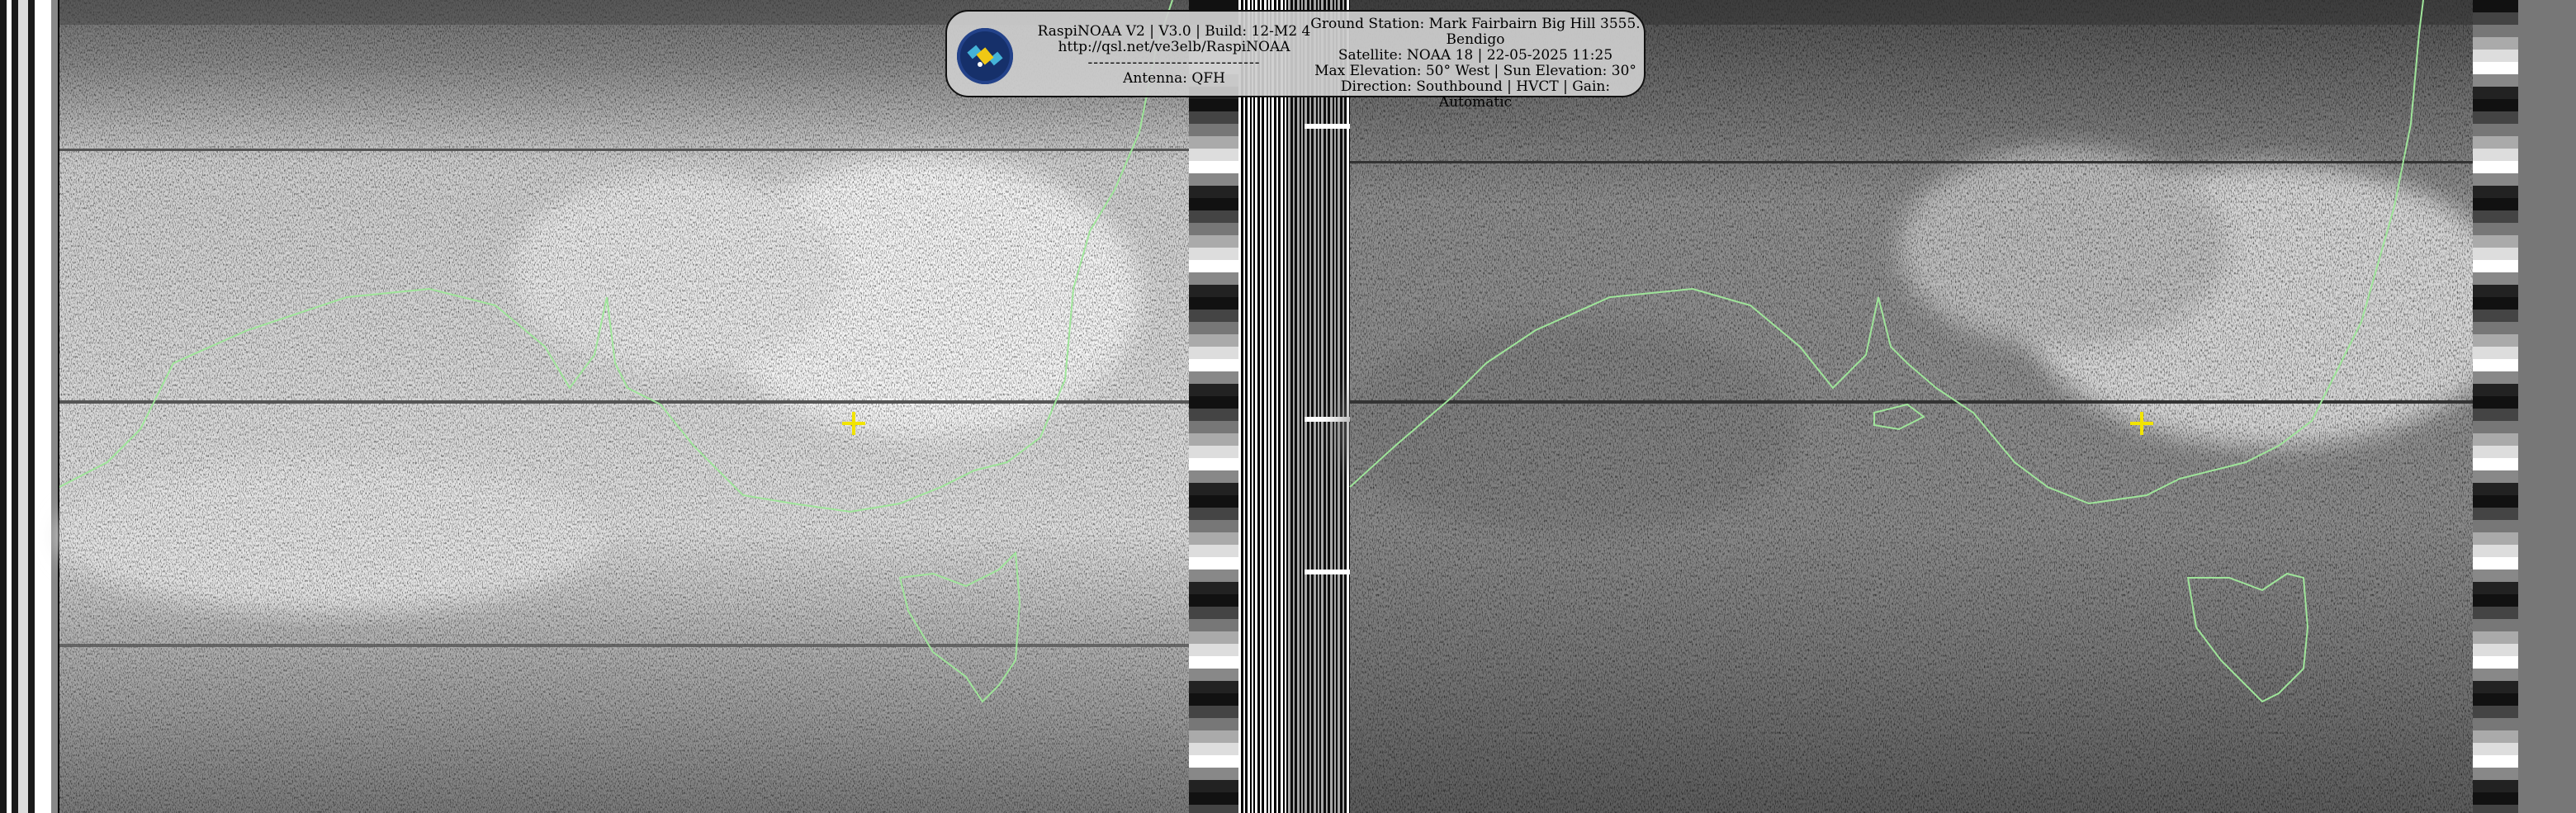 This screenshot has width=2576, height=813. What do you see at coordinates (1174, 31) in the screenshot?
I see `software-version: RaspiNOAA V2 | V3.0 | Build: 12-M2 4` at bounding box center [1174, 31].